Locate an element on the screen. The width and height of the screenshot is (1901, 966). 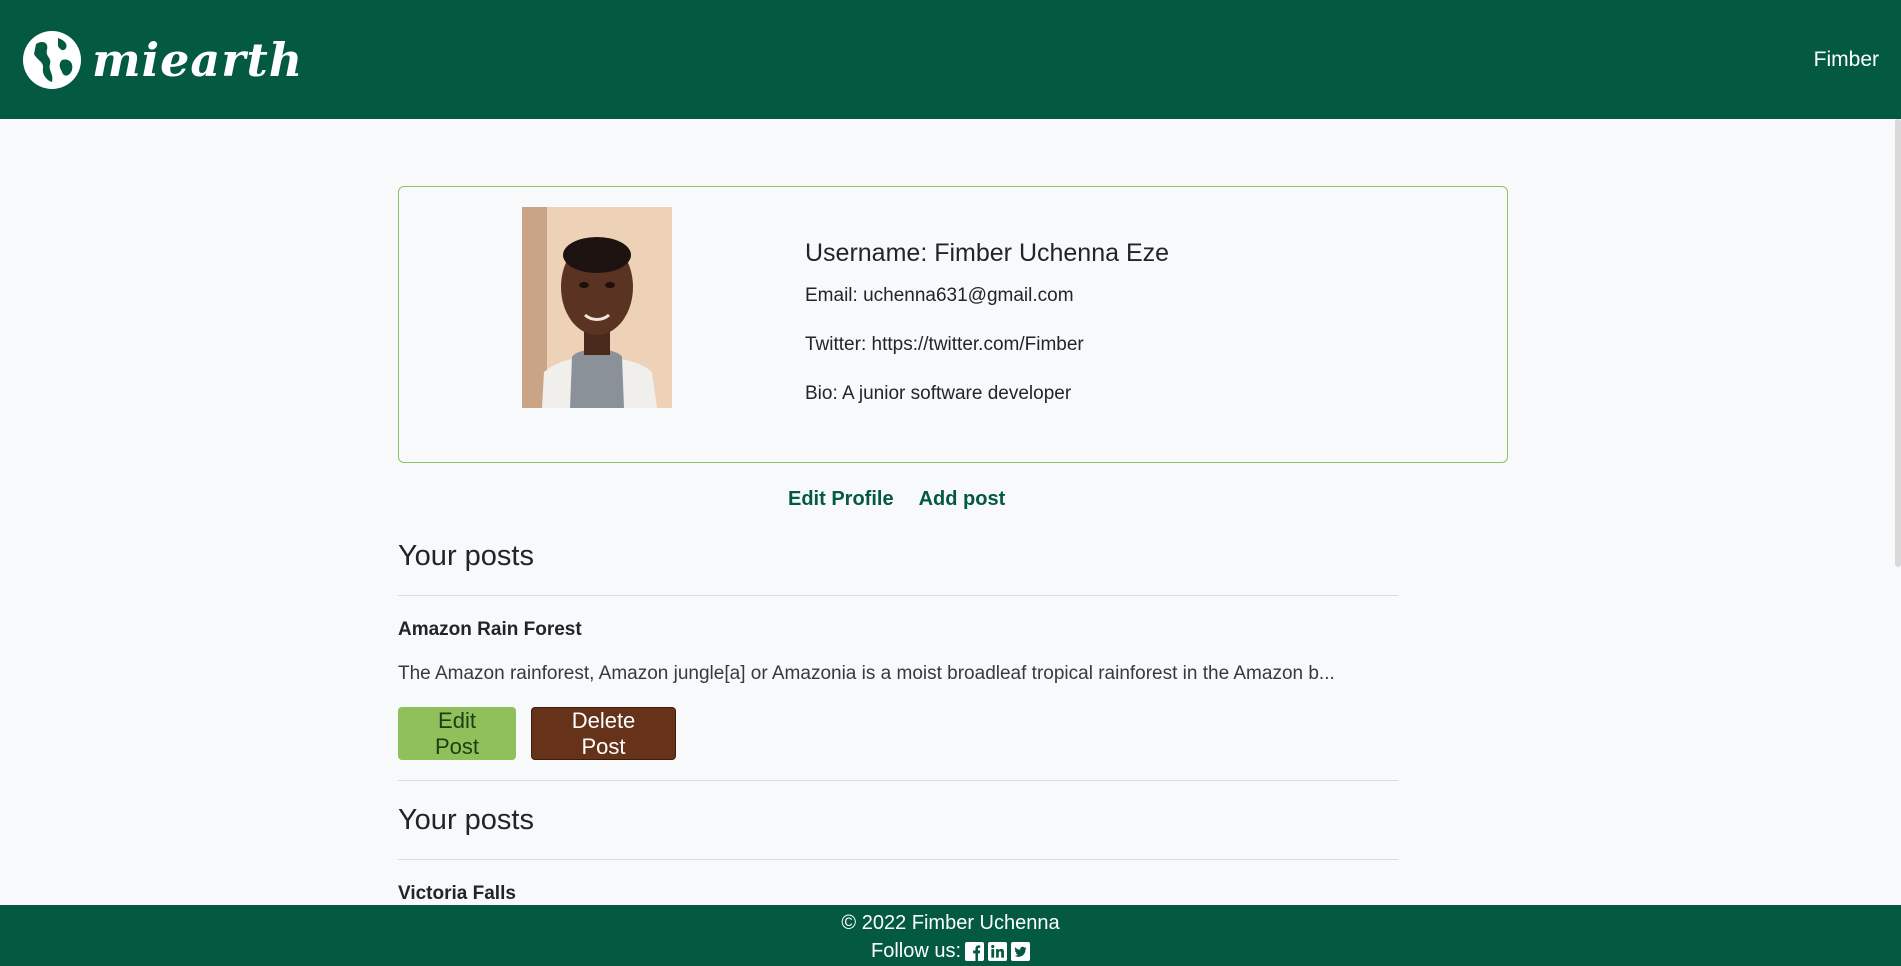
brand-logo-link: miearth is located at coordinates (162, 60).